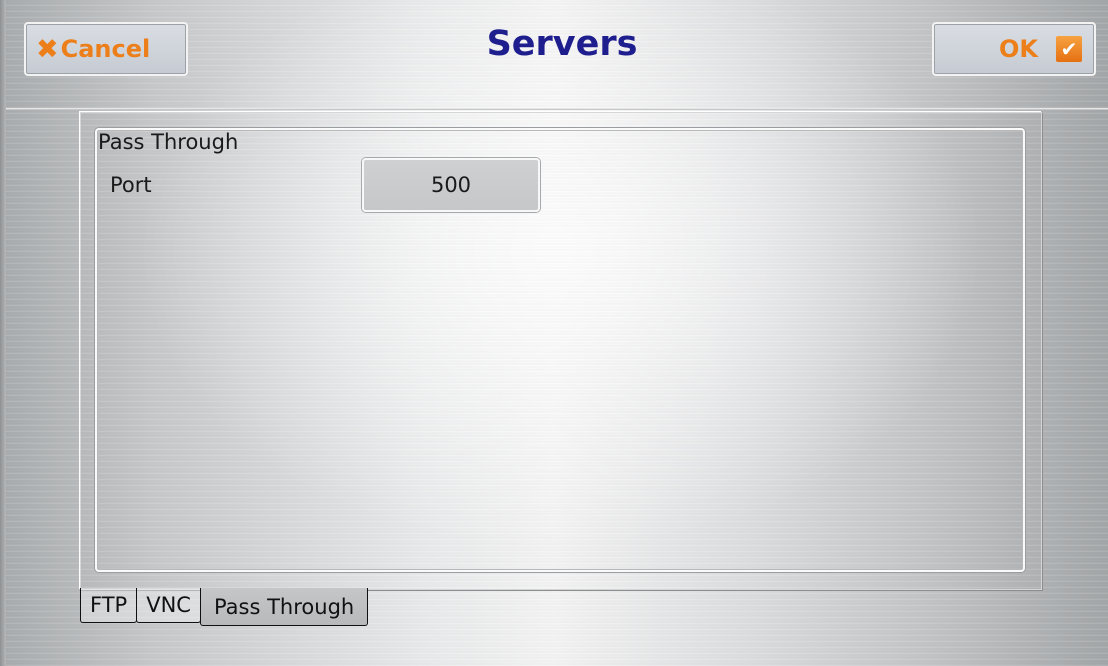  I want to click on port-label: Port, so click(131, 185).